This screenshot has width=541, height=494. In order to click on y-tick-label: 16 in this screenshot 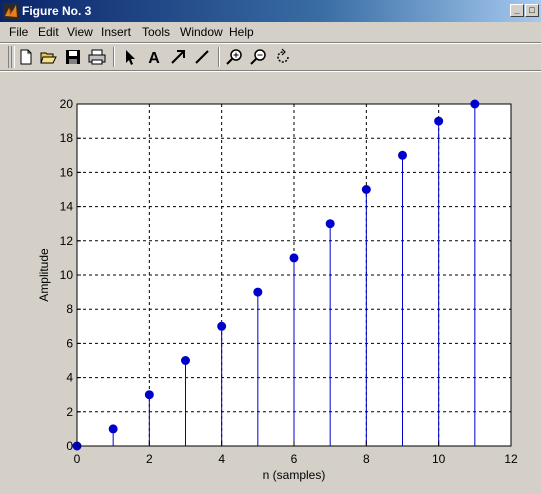, I will do `click(67, 172)`.